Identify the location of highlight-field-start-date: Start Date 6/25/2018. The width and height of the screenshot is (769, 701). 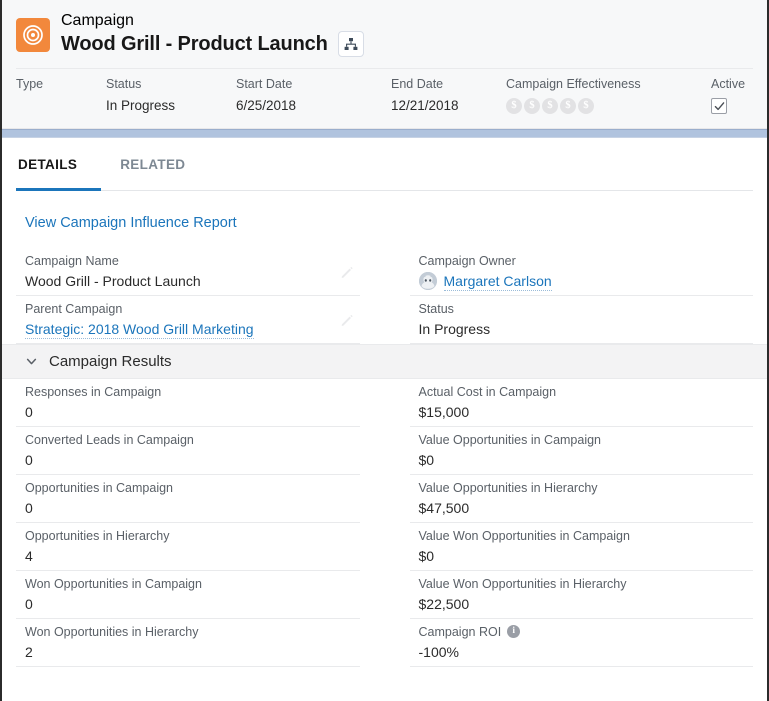
(313, 95).